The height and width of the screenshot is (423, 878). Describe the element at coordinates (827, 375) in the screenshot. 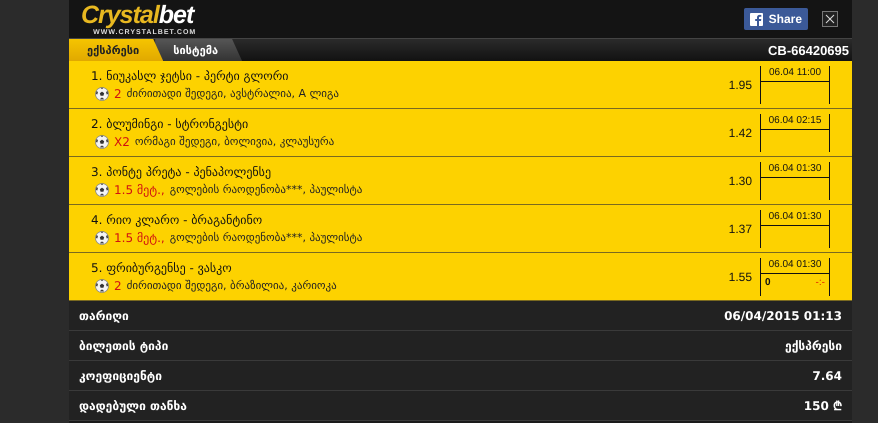

I see `summary-value: 7.64` at that location.